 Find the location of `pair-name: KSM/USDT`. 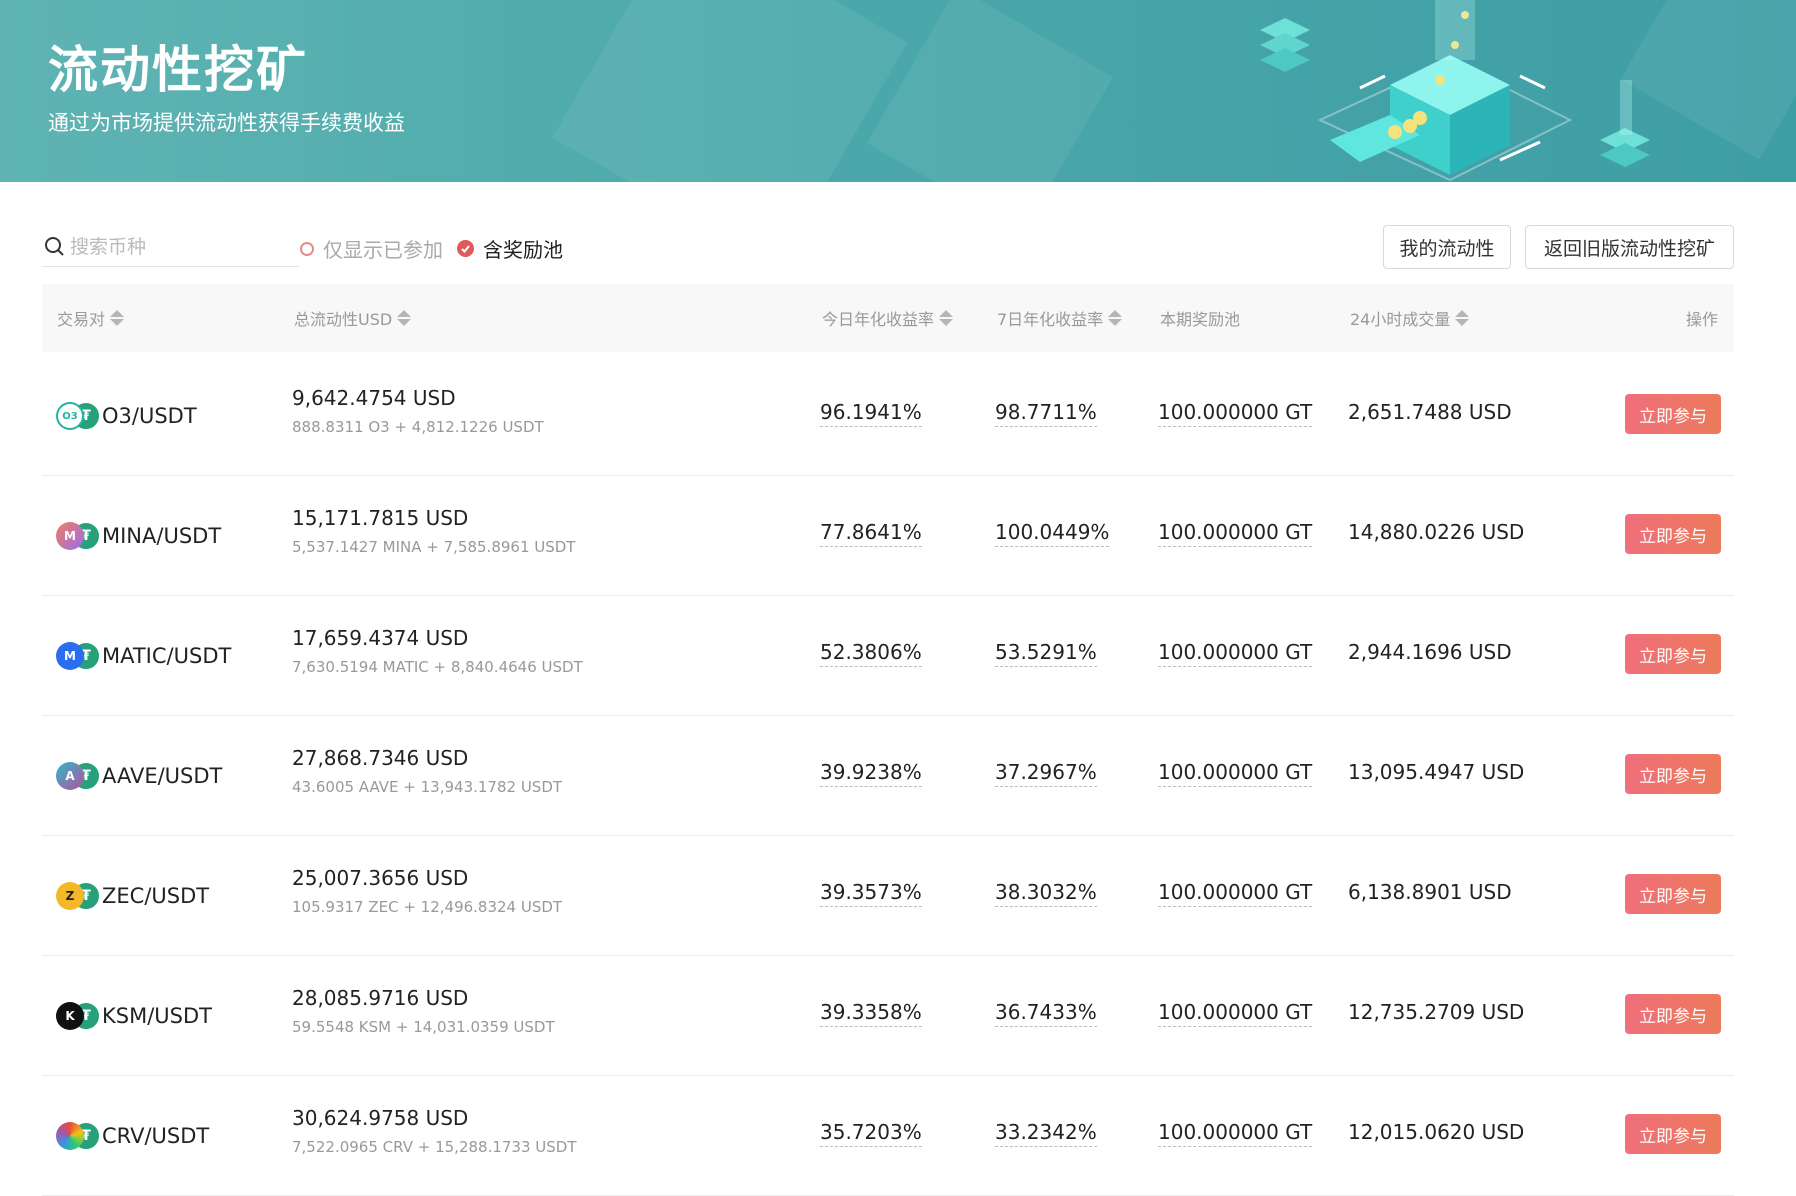

pair-name: KSM/USDT is located at coordinates (157, 1016).